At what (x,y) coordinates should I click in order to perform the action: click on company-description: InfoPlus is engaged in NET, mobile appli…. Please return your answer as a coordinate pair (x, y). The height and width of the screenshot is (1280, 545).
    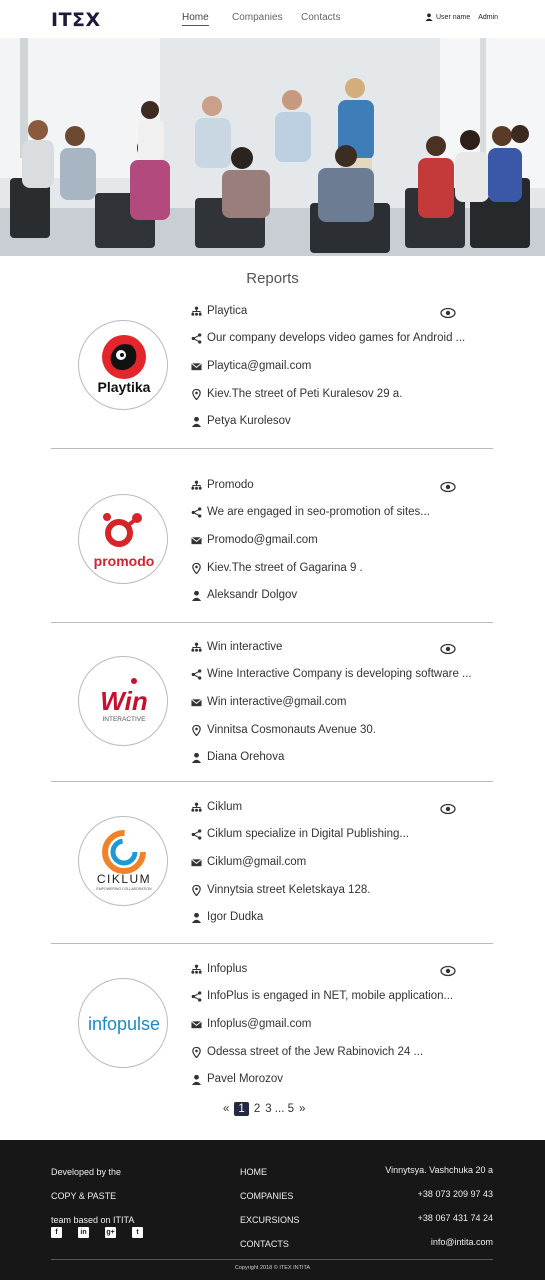
    Looking at the image, I should click on (330, 996).